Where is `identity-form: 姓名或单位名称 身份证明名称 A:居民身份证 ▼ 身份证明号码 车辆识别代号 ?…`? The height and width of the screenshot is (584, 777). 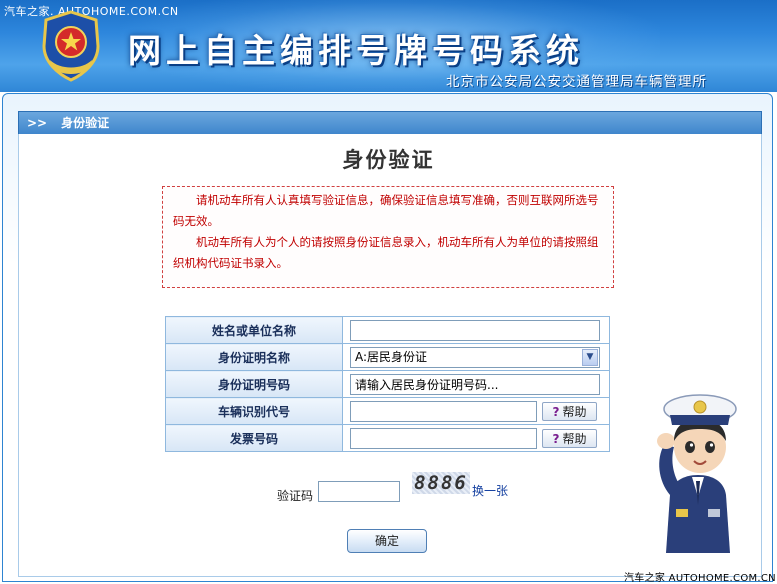 identity-form: 姓名或单位名称 身份证明名称 A:居民身份证 ▼ 身份证明号码 车辆识别代号 ?… is located at coordinates (387, 384).